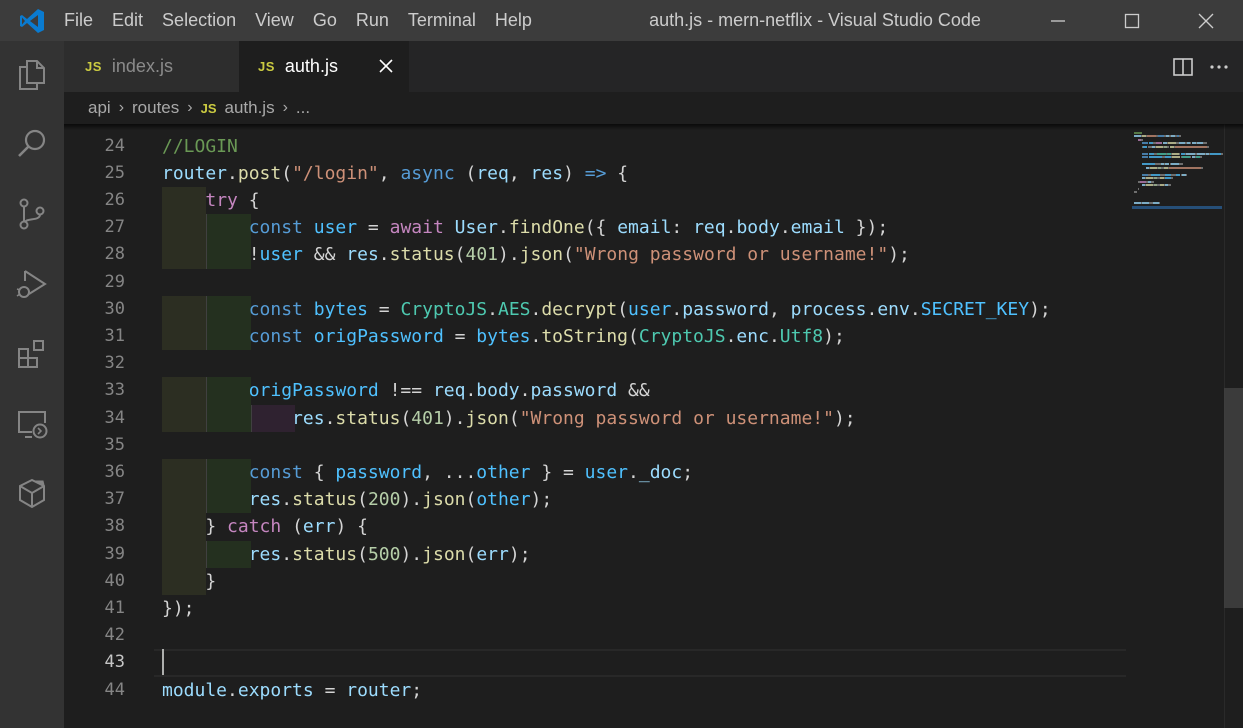 The width and height of the screenshot is (1243, 728). What do you see at coordinates (595, 201) in the screenshot?
I see `code-line: 26 try {` at bounding box center [595, 201].